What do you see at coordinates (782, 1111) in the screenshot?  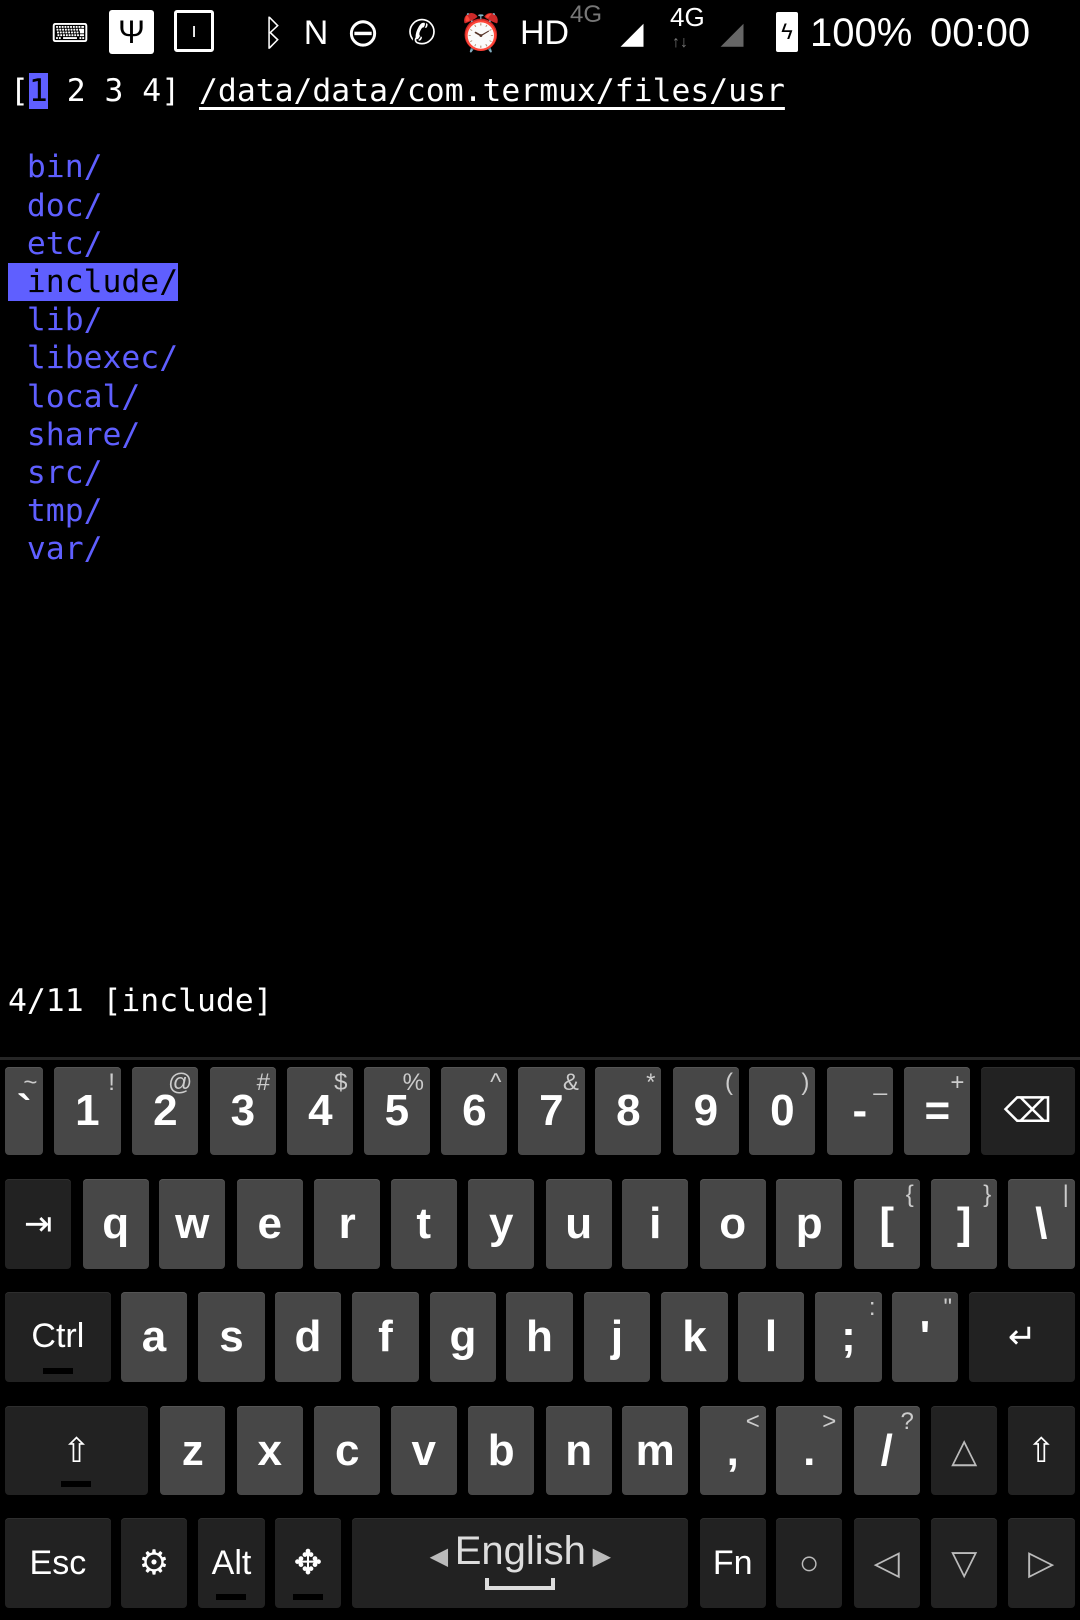 I see `key-0-key: 0)` at bounding box center [782, 1111].